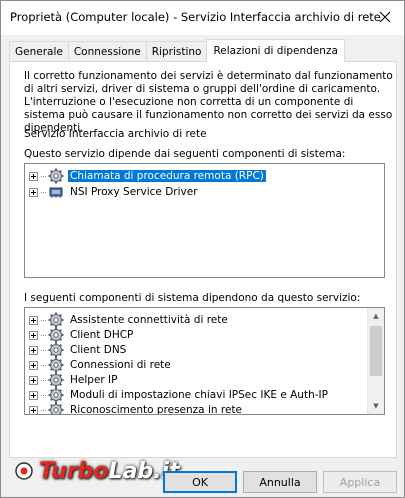 The image size is (405, 498). I want to click on tree-item: Client DHCP, so click(82, 335).